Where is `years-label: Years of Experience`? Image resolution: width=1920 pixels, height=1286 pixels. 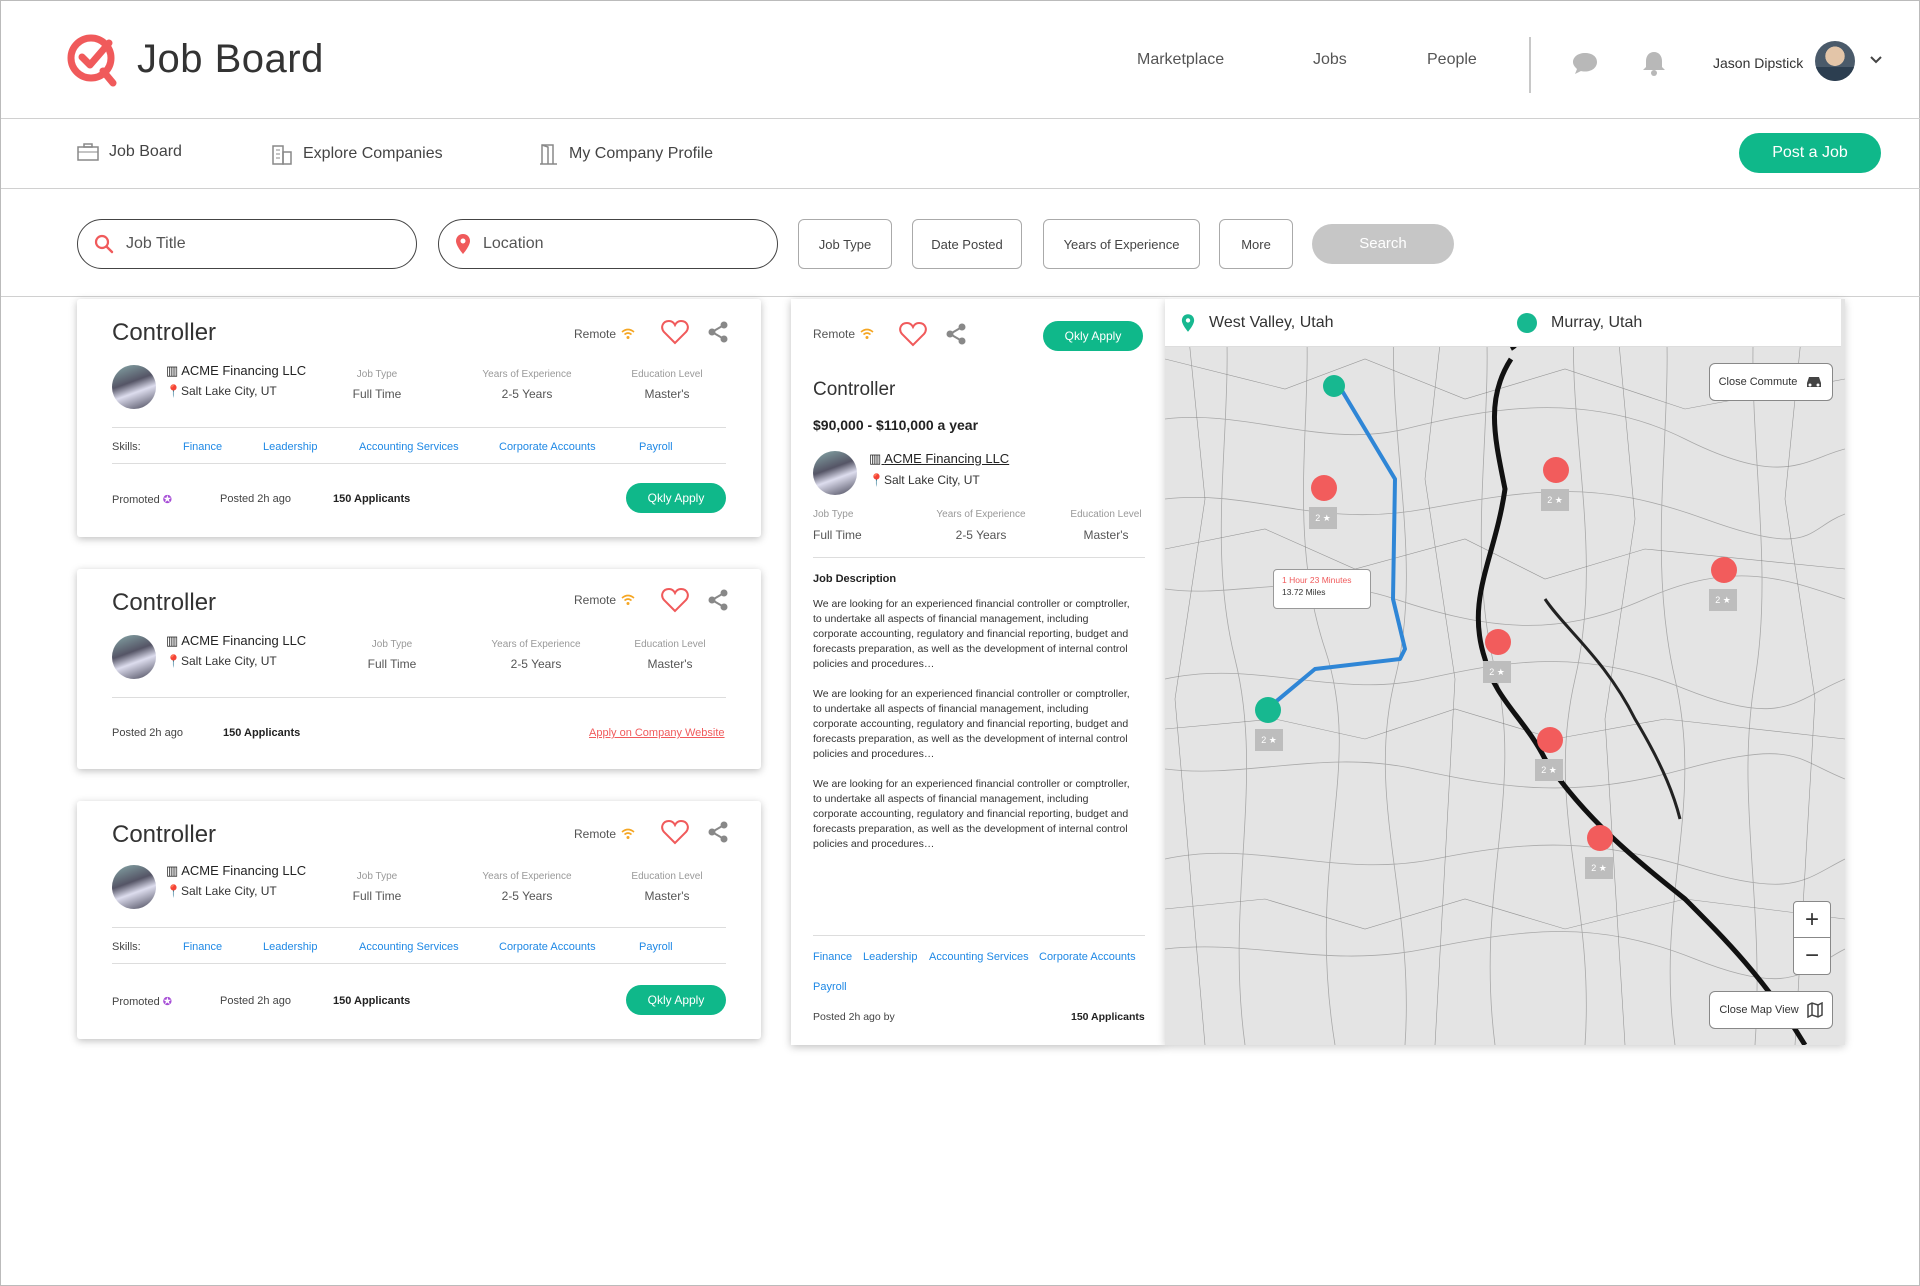
years-label: Years of Experience is located at coordinates (536, 644).